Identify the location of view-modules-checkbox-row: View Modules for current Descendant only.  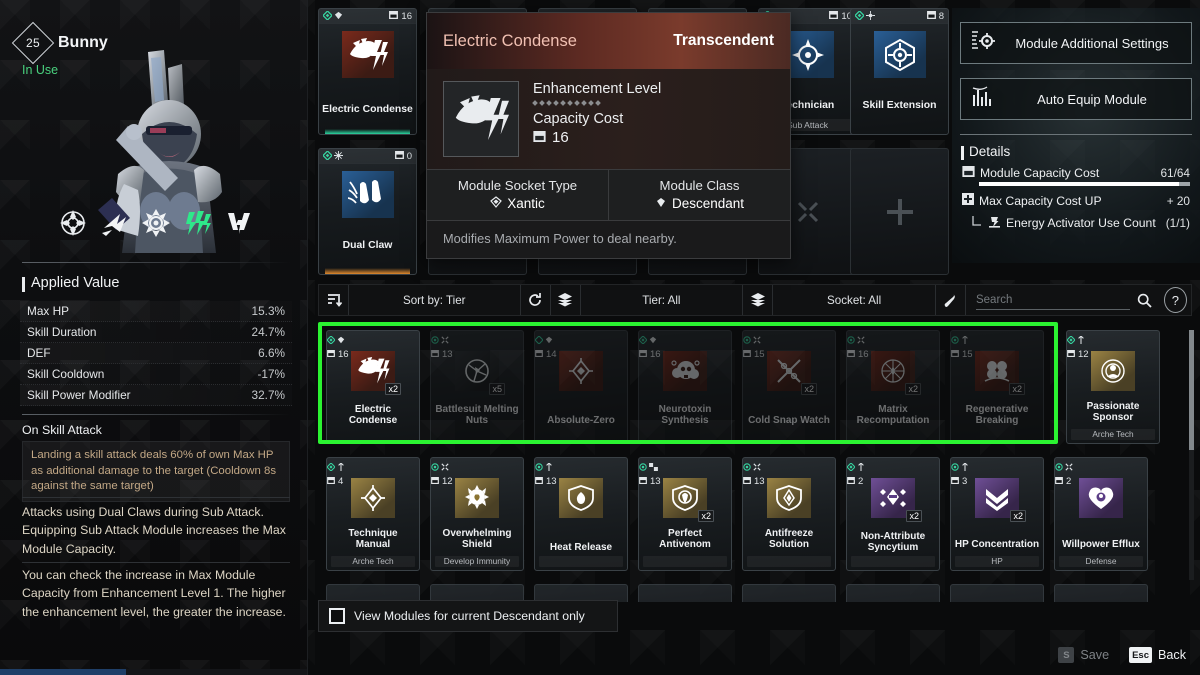
(468, 616).